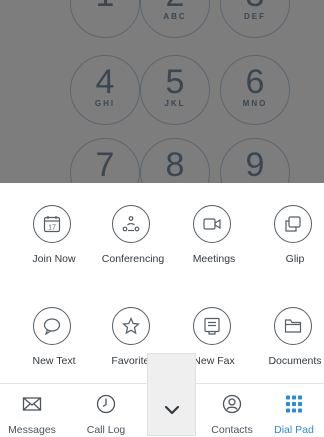  Describe the element at coordinates (54, 245) in the screenshot. I see `join-now-button: 17 Join Now` at that location.